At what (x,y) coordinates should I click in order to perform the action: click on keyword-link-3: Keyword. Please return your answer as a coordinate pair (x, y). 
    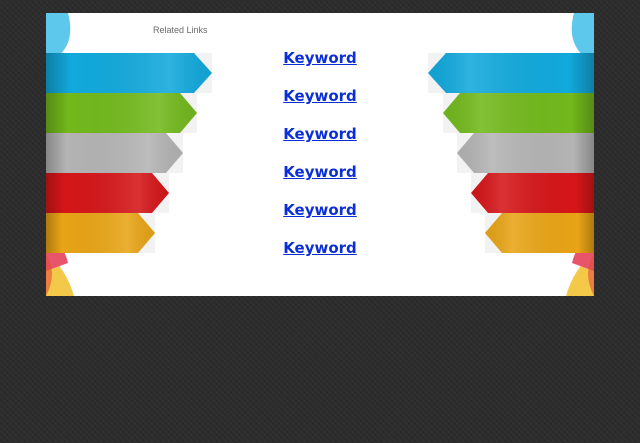
    Looking at the image, I should click on (320, 134).